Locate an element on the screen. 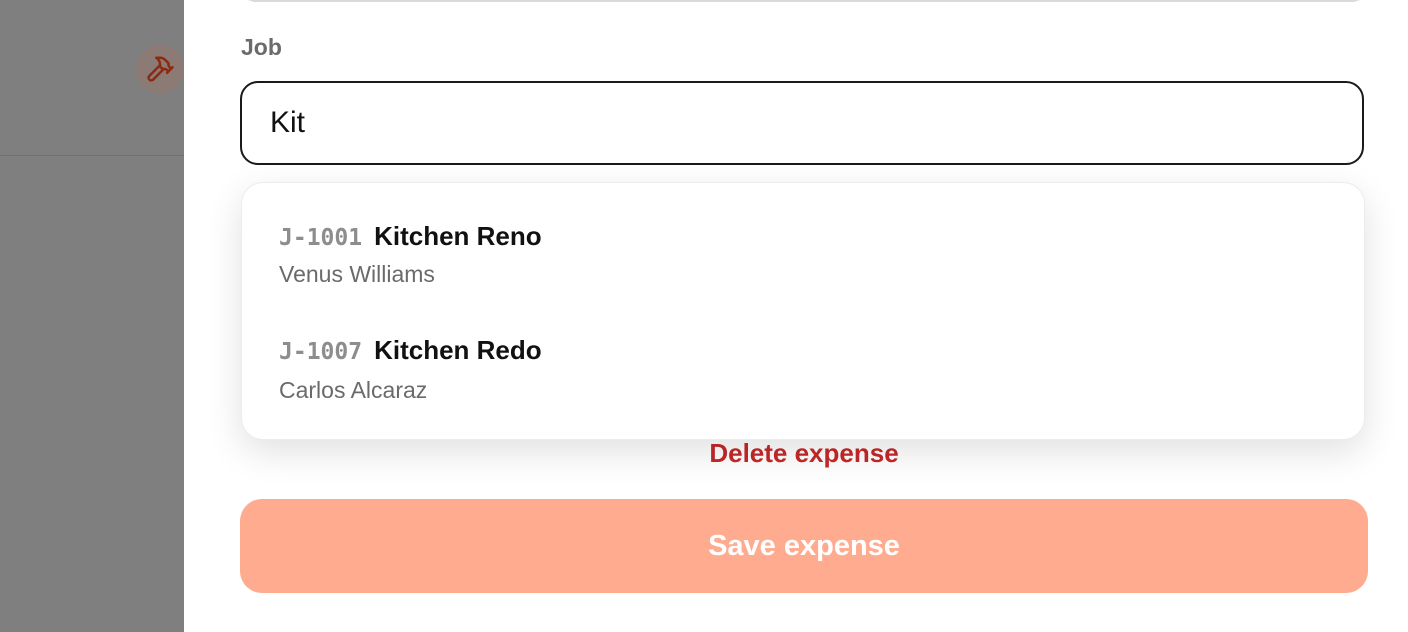 The height and width of the screenshot is (632, 1408). job-search-input is located at coordinates (802, 123).